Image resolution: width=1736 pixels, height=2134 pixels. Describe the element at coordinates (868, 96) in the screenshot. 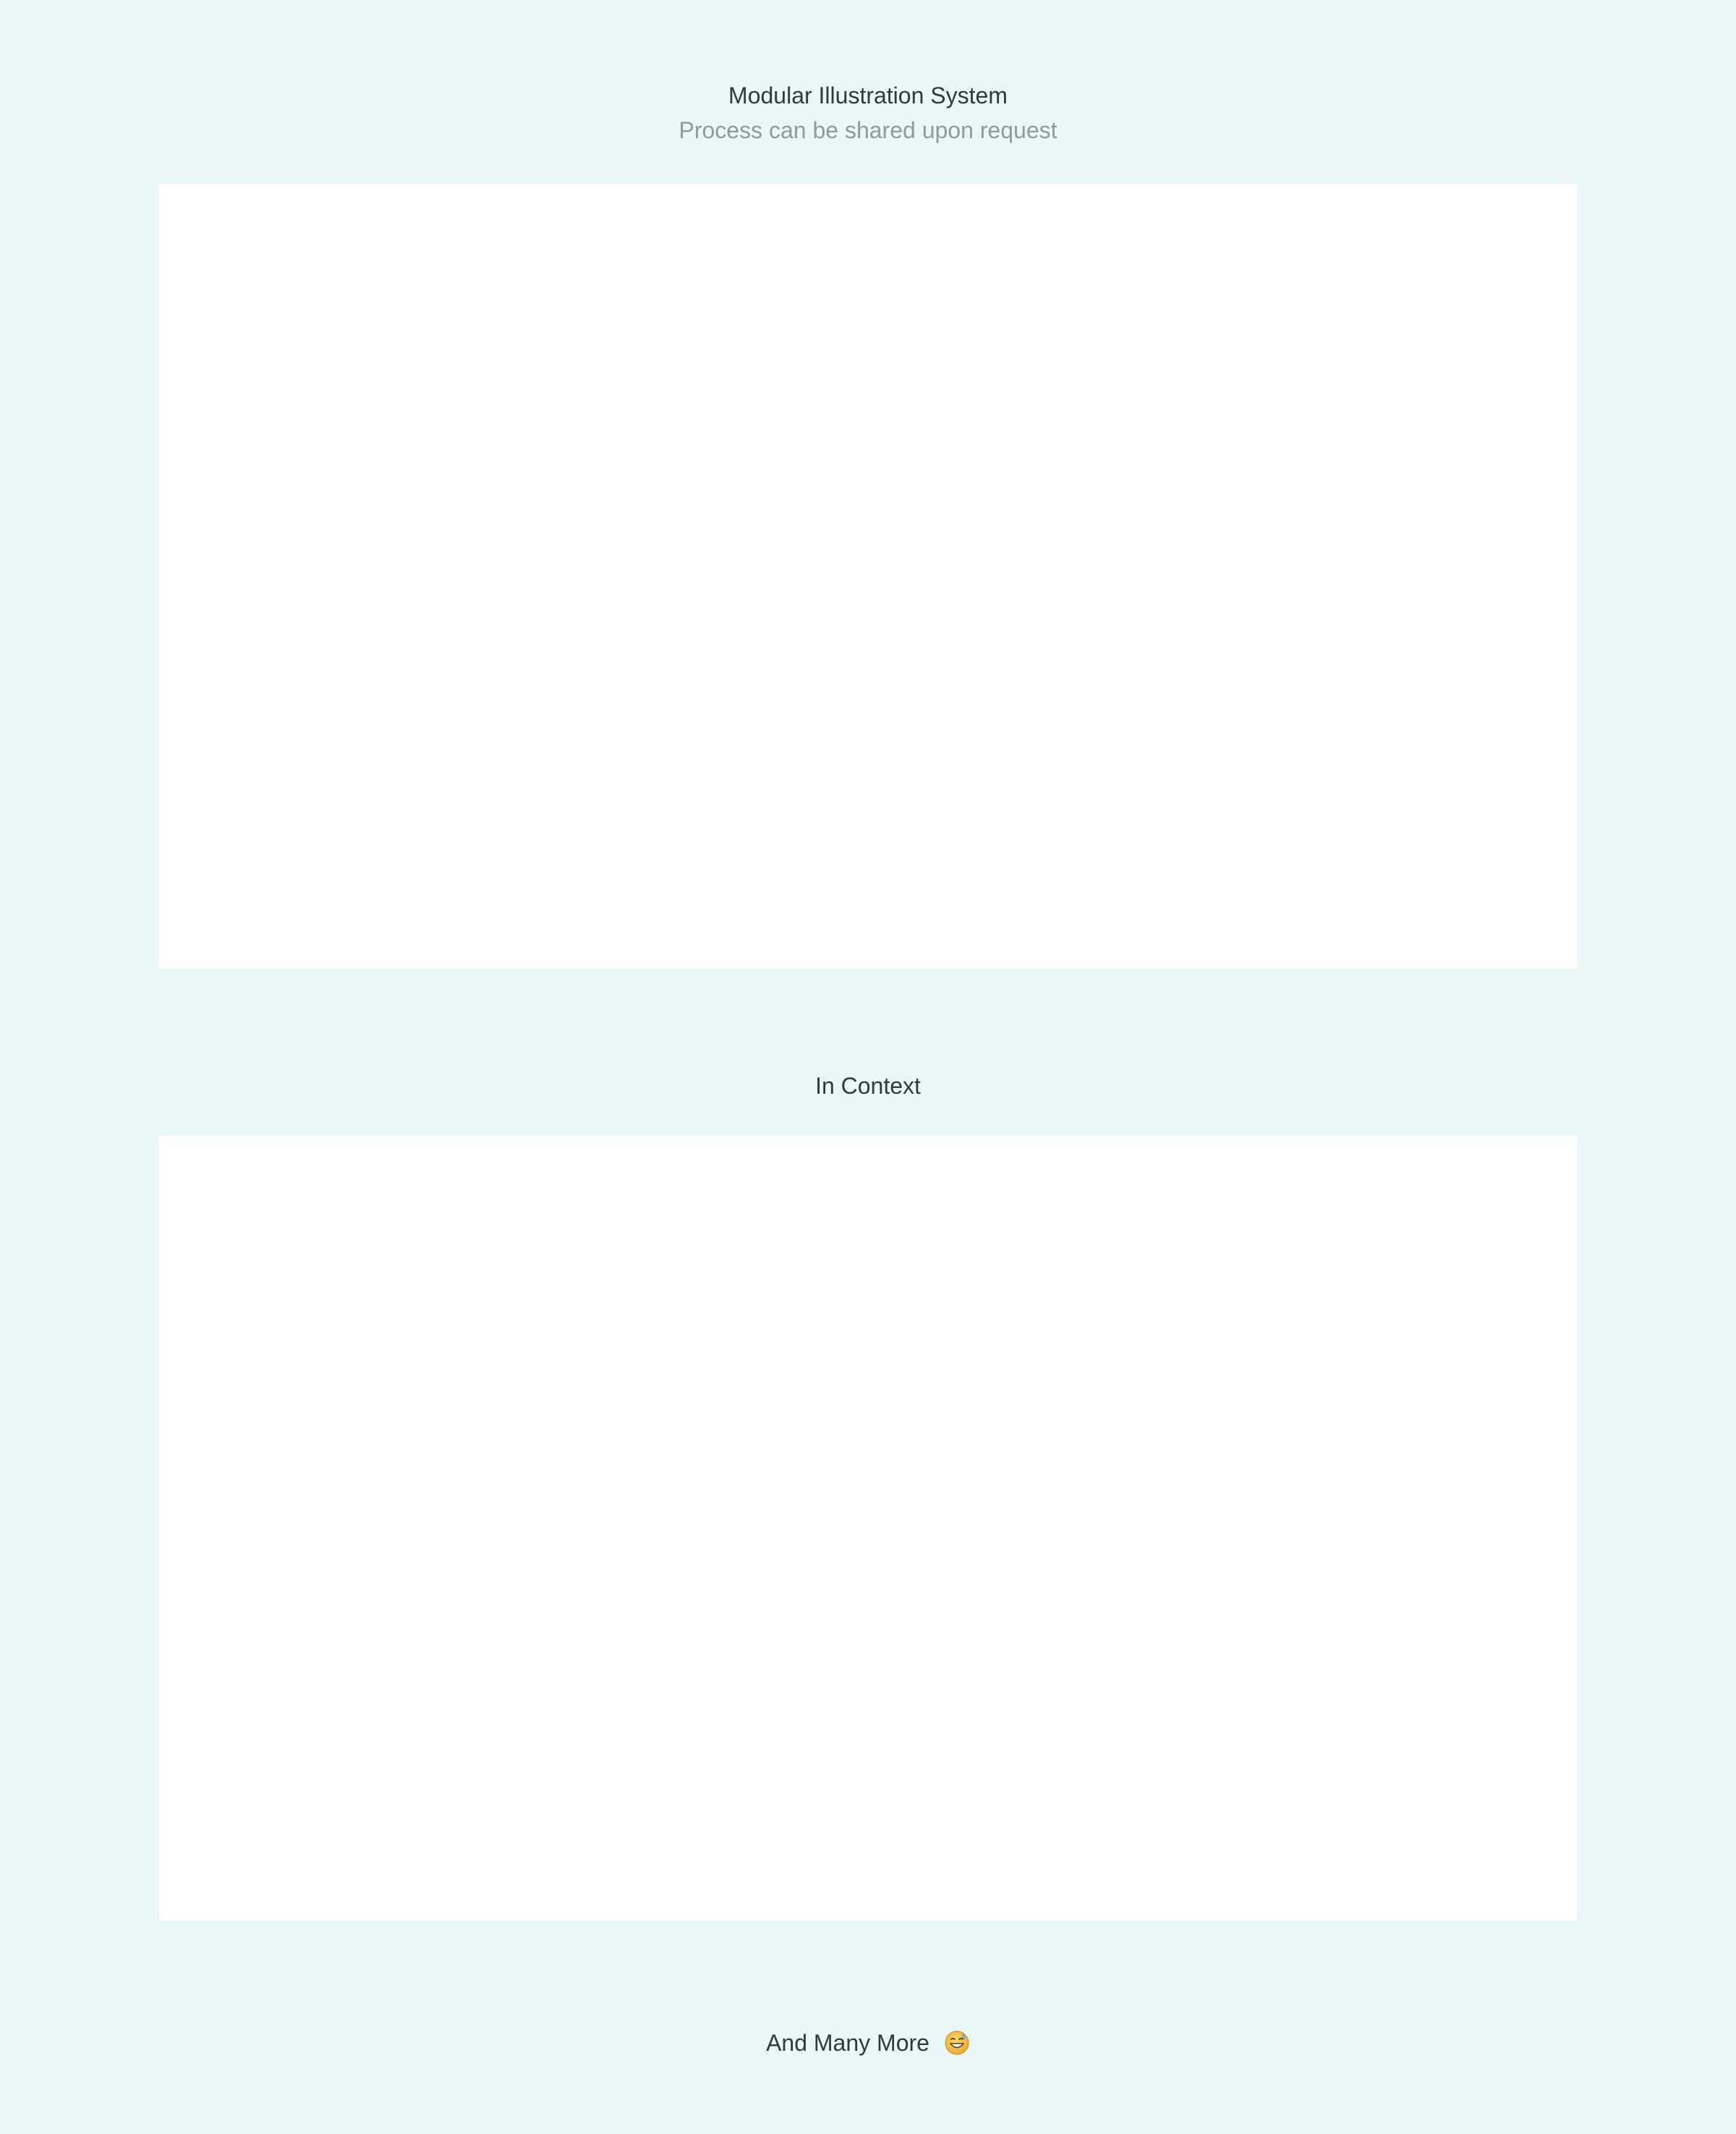

I see `page-title: Modular Illustration System` at that location.